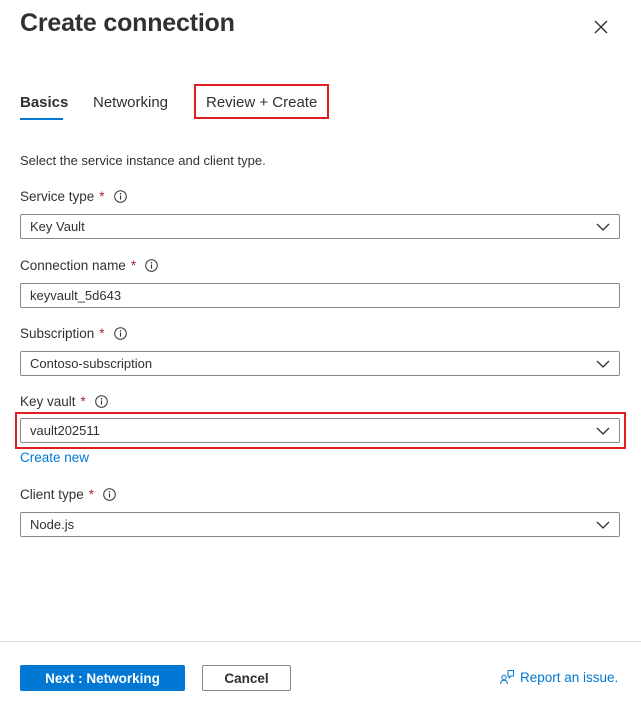 This screenshot has width=641, height=713. What do you see at coordinates (73, 265) in the screenshot?
I see `connection-name-label-text: Connection name` at bounding box center [73, 265].